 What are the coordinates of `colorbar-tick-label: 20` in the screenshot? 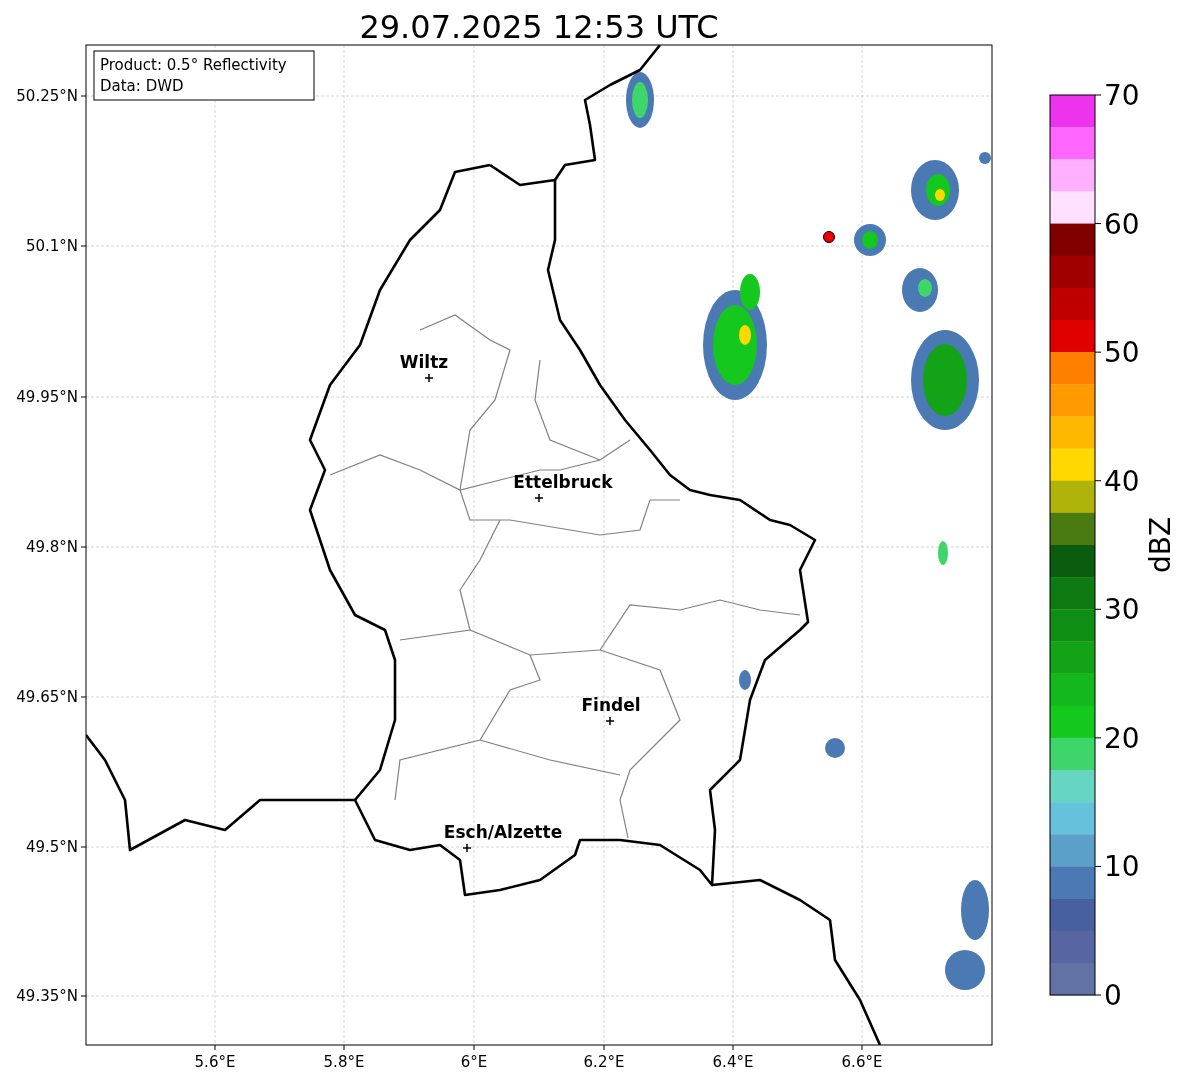 It's located at (1122, 738).